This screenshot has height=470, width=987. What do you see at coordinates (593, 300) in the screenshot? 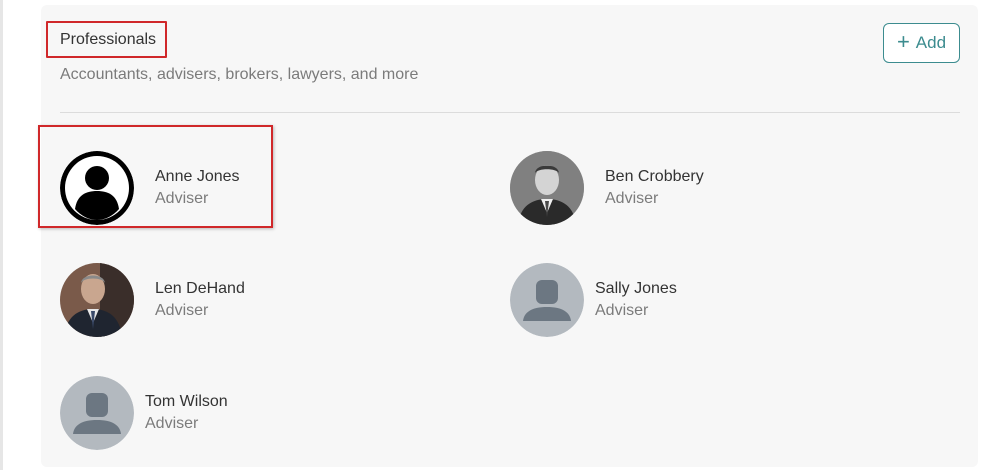
I see `person-card-sally-jones: Sally Jones Adviser` at bounding box center [593, 300].